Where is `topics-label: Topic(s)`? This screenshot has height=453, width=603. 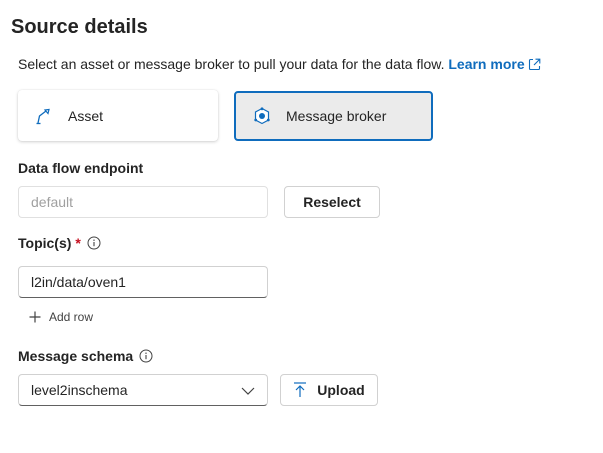
topics-label: Topic(s) is located at coordinates (45, 243).